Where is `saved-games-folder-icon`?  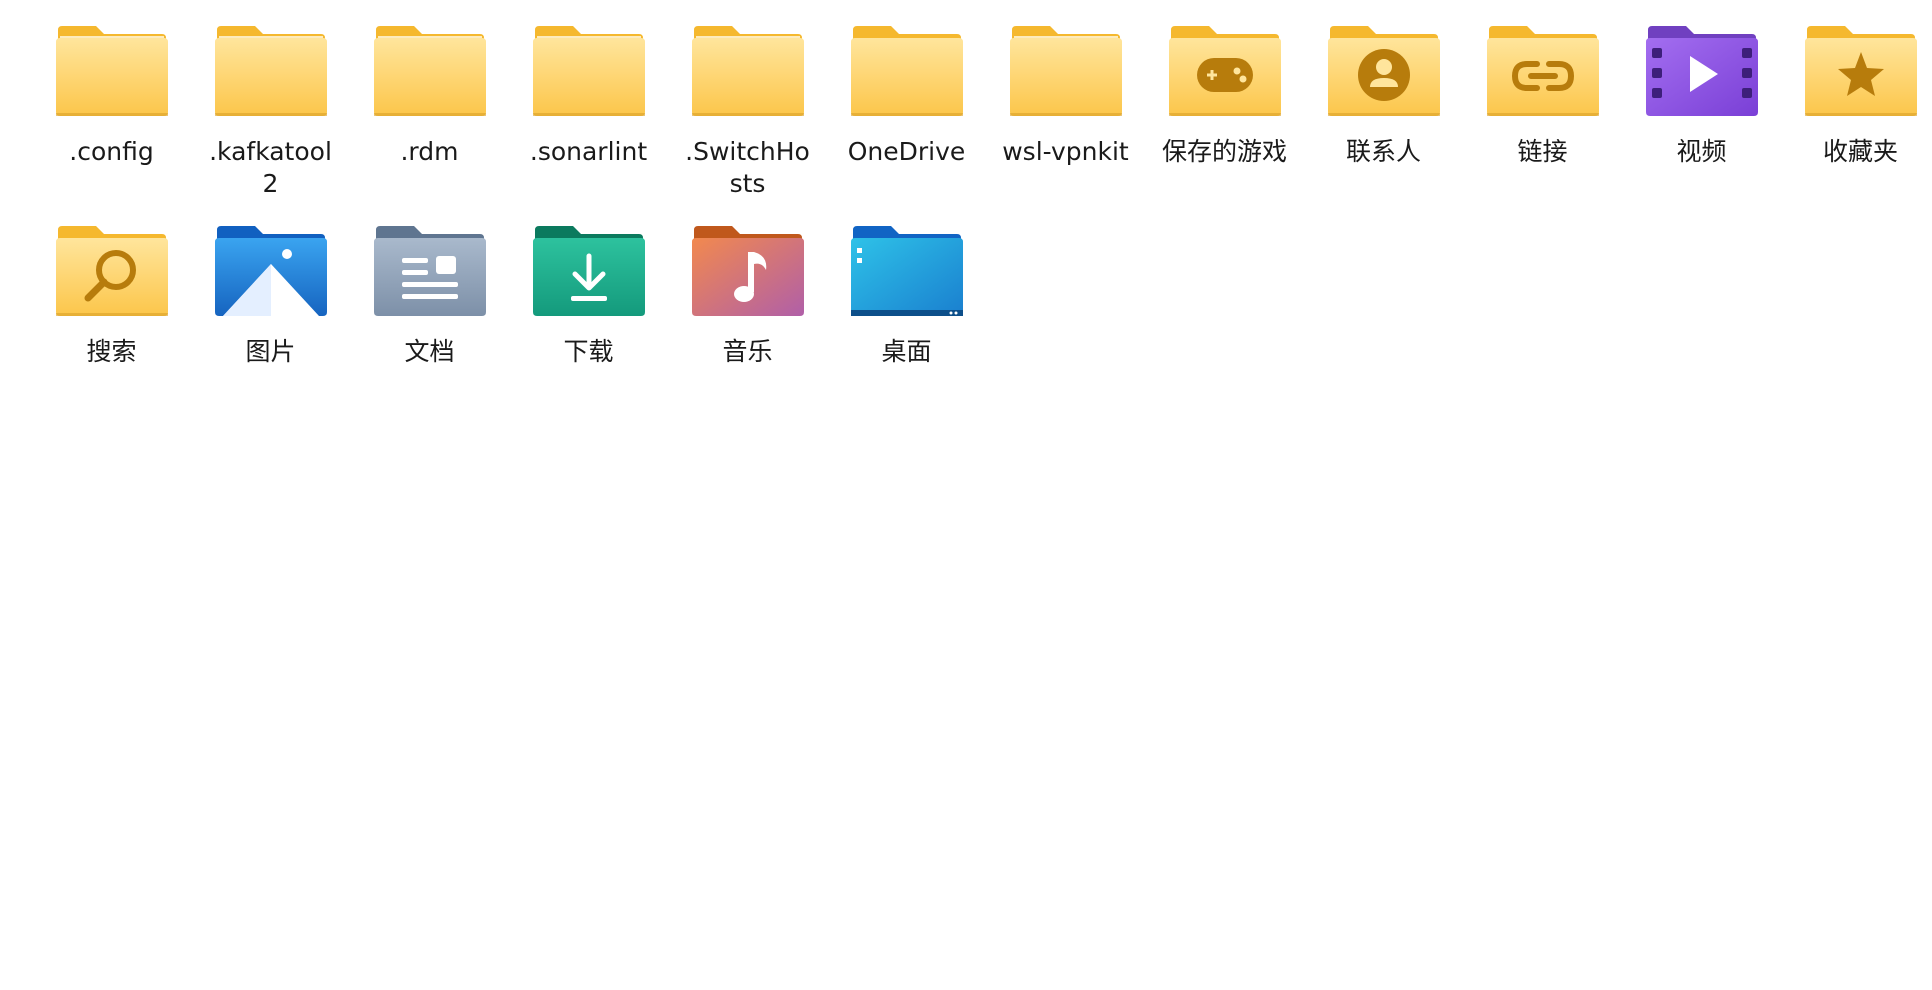
saved-games-folder-icon is located at coordinates (1224, 71).